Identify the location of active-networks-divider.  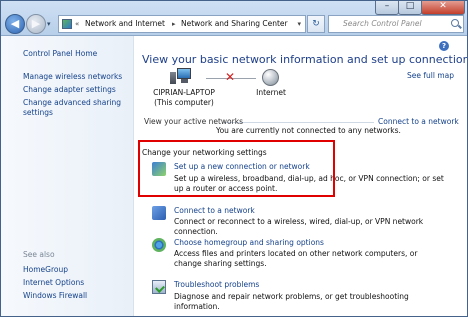
(299, 122).